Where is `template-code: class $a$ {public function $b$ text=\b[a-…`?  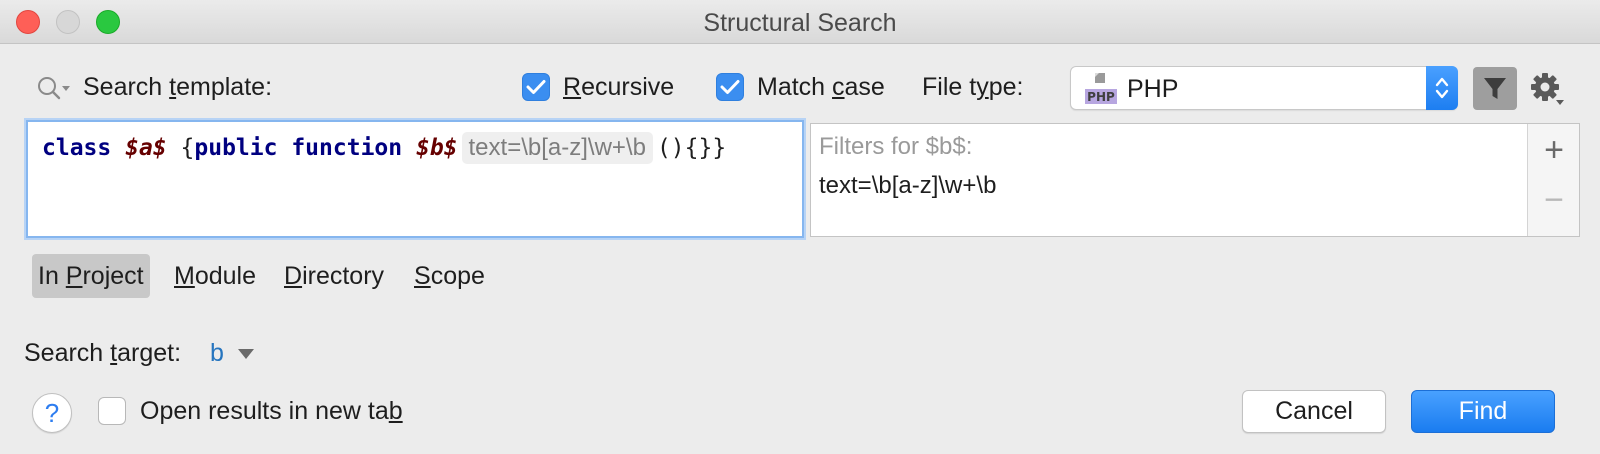
template-code: class $a$ {public function $b$ text=\b[a-… is located at coordinates (384, 148).